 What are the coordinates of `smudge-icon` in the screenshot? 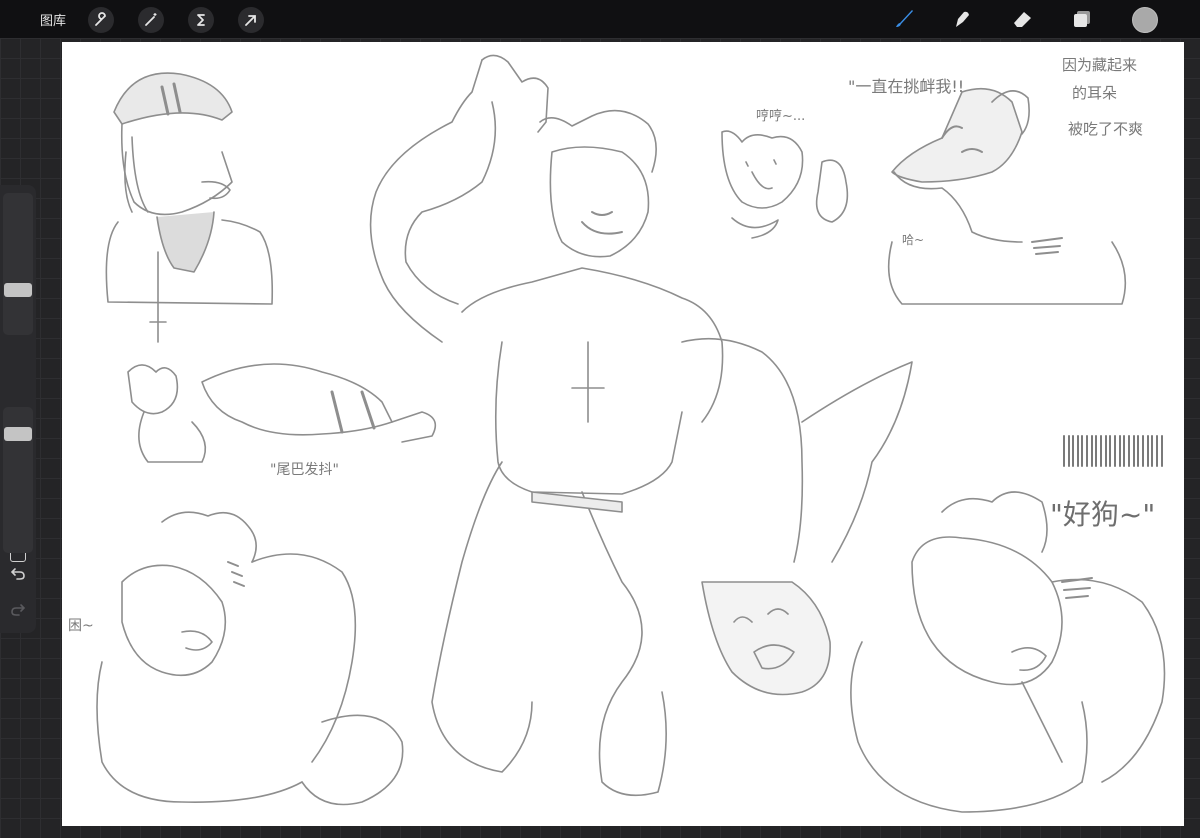 It's located at (962, 19).